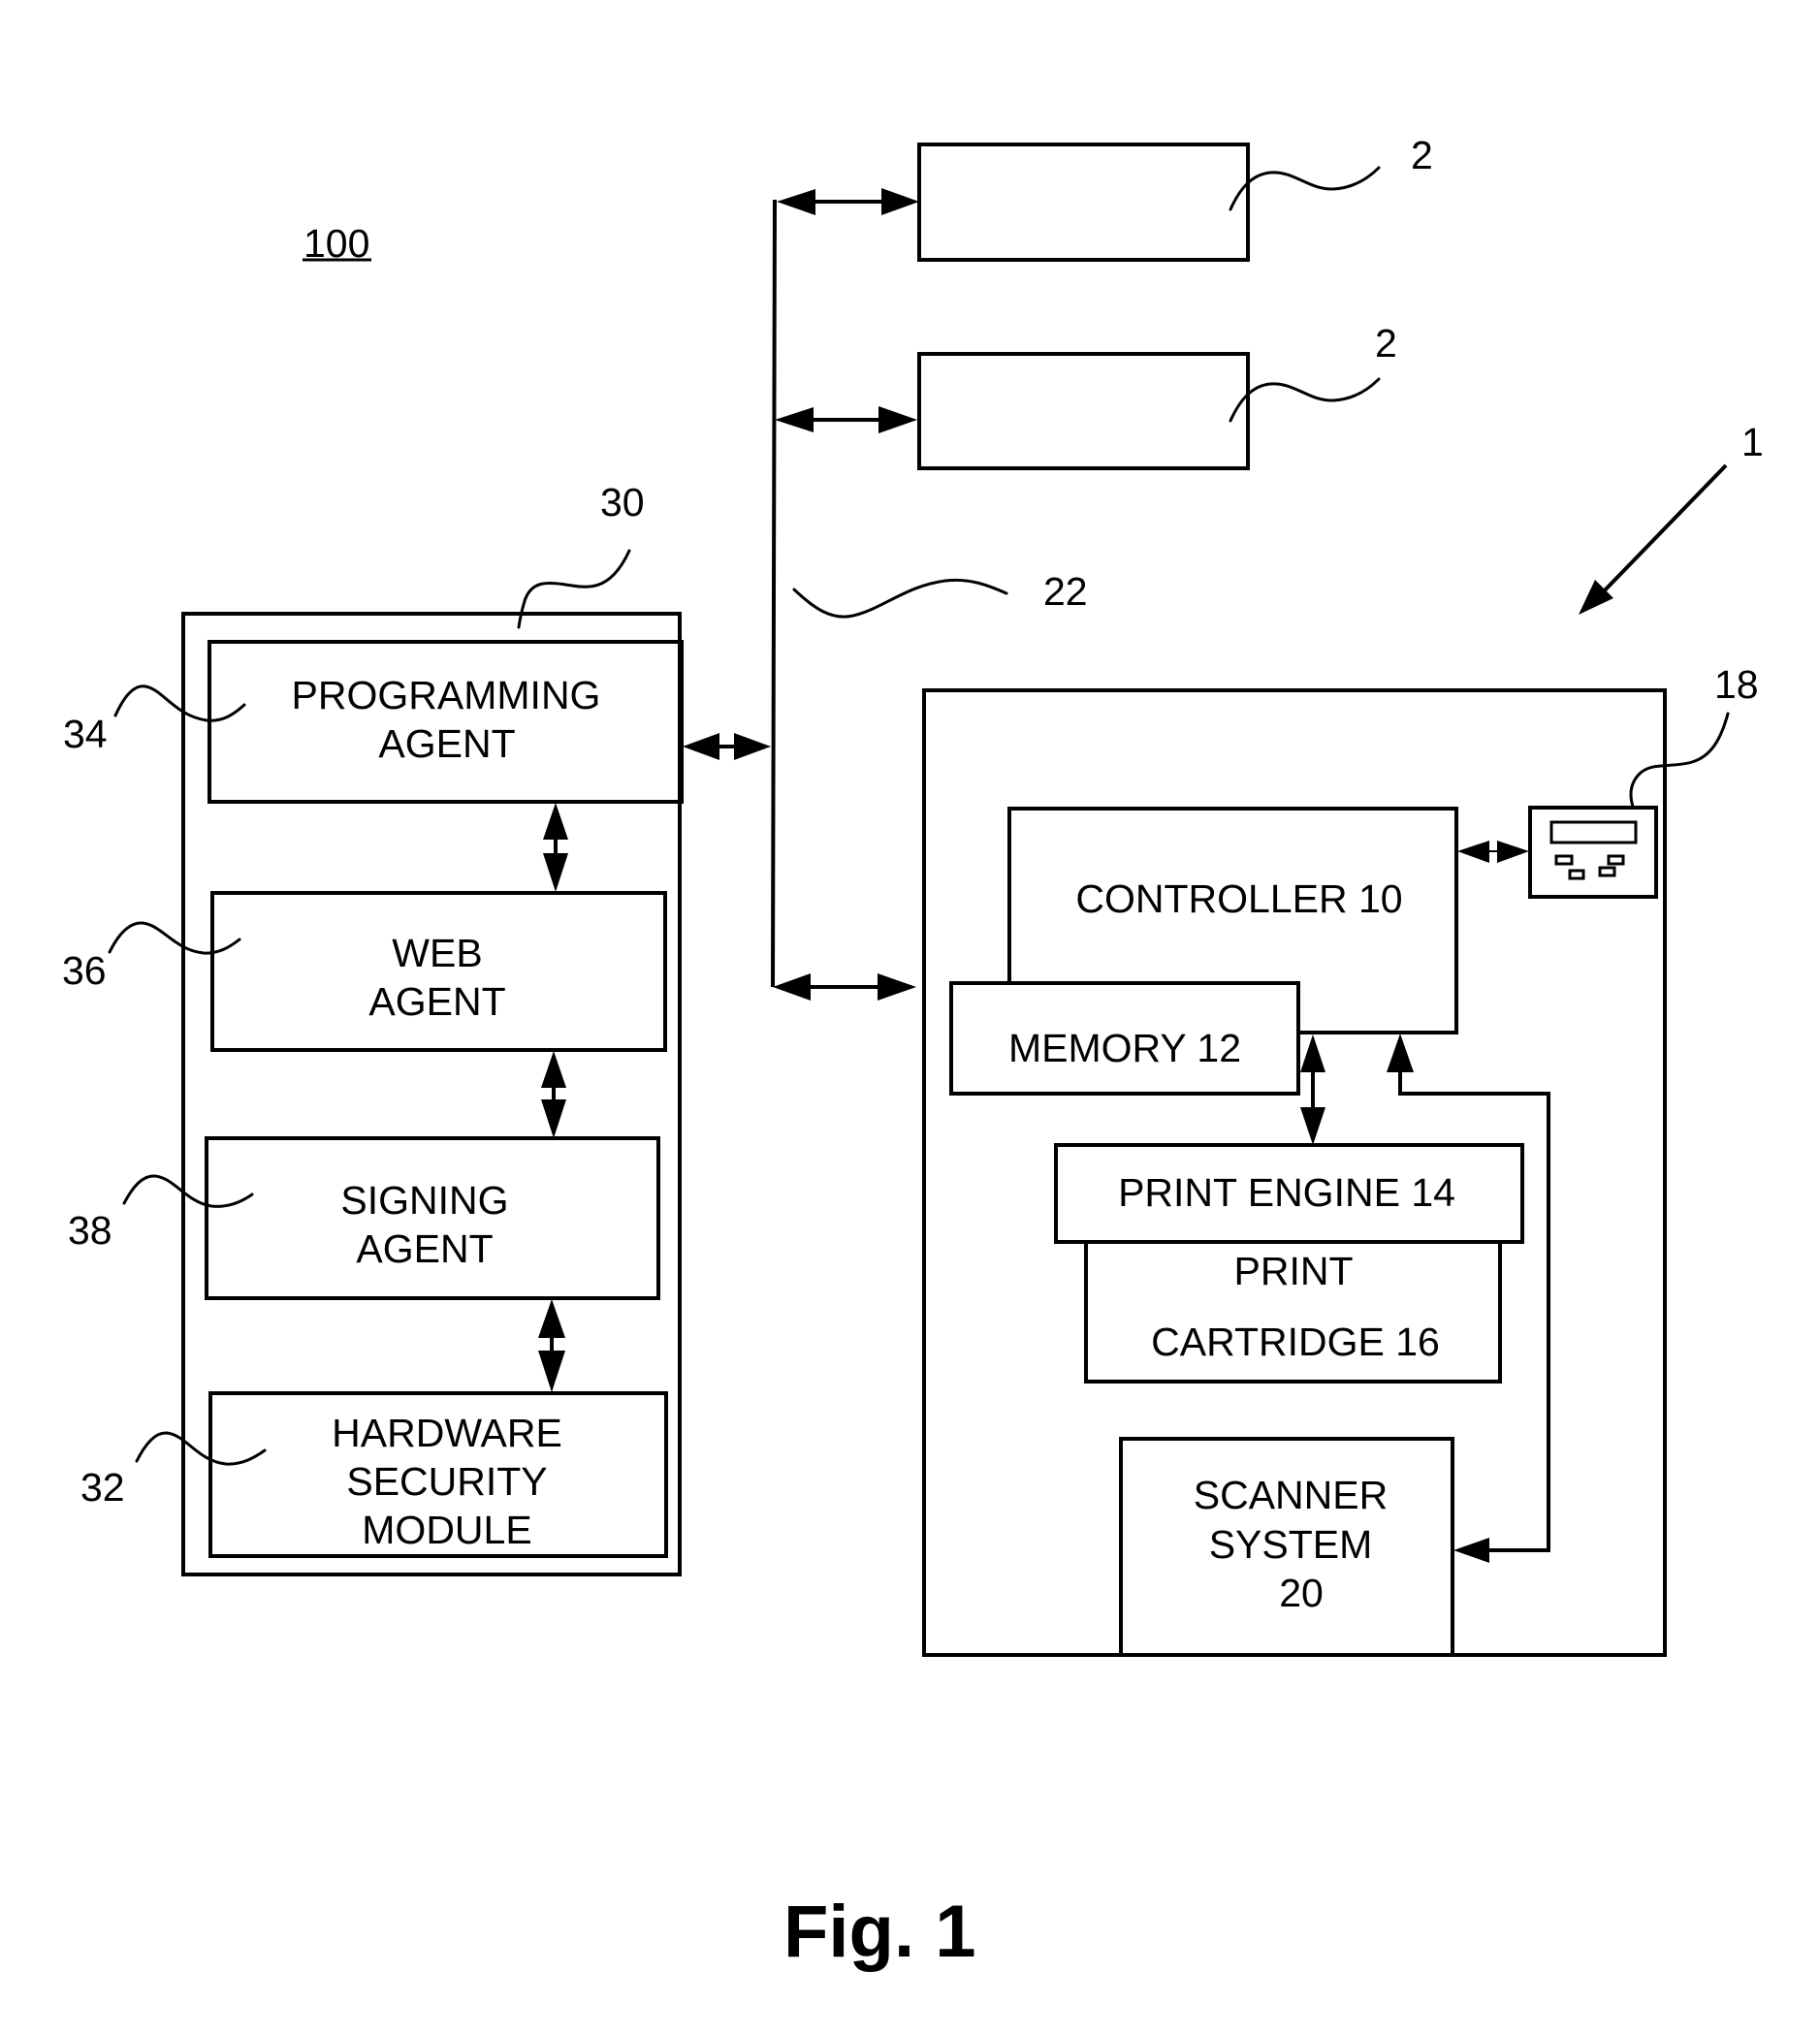 The width and height of the screenshot is (1820, 2036). What do you see at coordinates (447, 743) in the screenshot?
I see `programming-agent-label-line2: AGENT` at bounding box center [447, 743].